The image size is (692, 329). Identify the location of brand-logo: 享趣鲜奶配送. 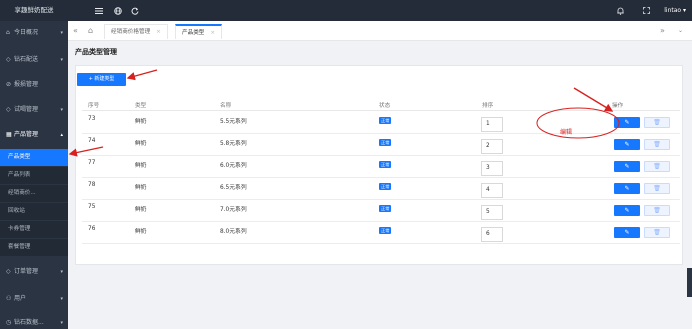
(34, 10).